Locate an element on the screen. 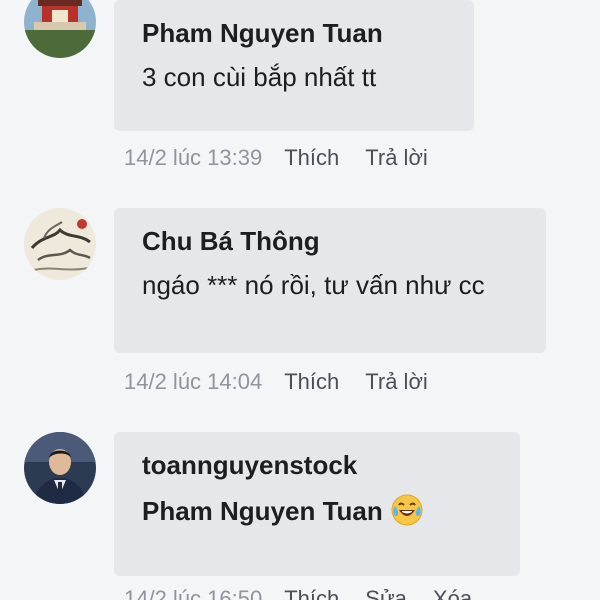 This screenshot has width=600, height=600. comment-timestamp: 14/2 lúc 14:04 is located at coordinates (193, 381).